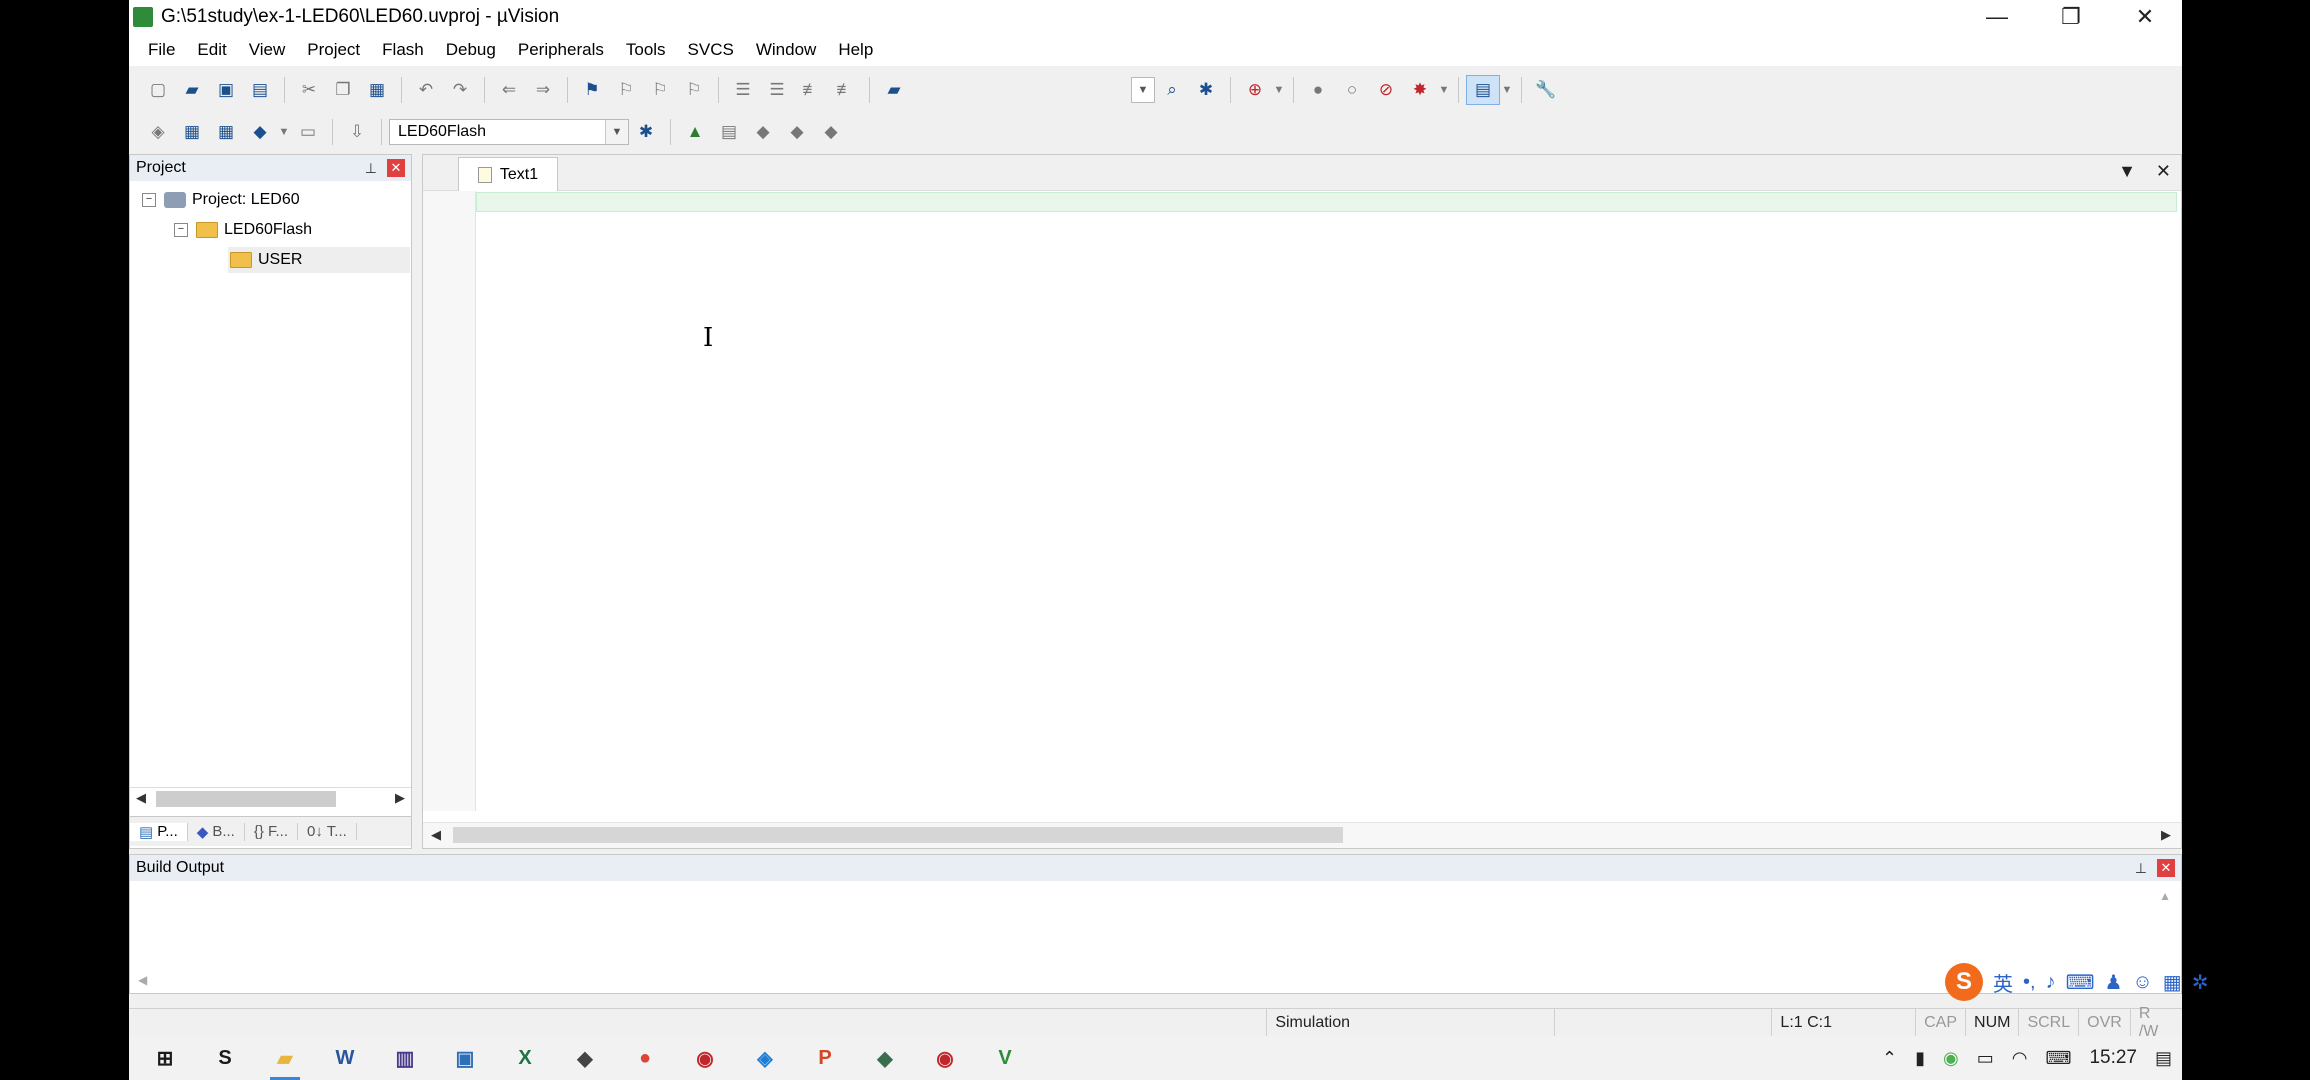 This screenshot has width=2310, height=1080. I want to click on bookmark-clear-icon: ⚐, so click(694, 90).